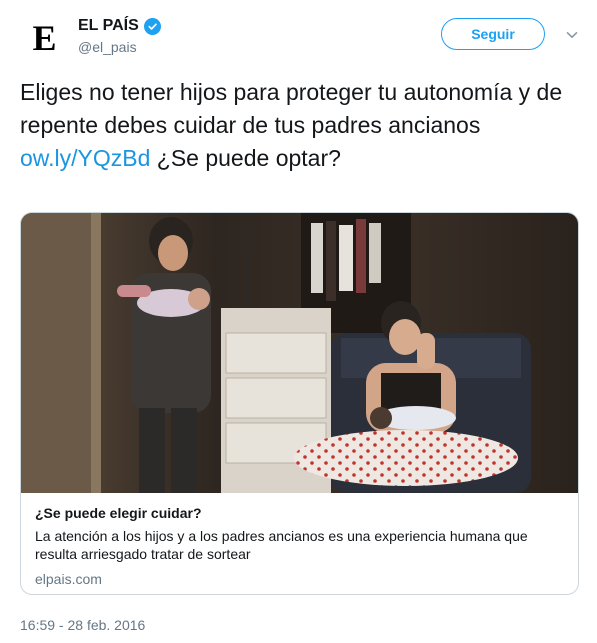 This screenshot has height=643, width=597. Describe the element at coordinates (119, 47) in the screenshot. I see `account-handle: @el_pais` at that location.